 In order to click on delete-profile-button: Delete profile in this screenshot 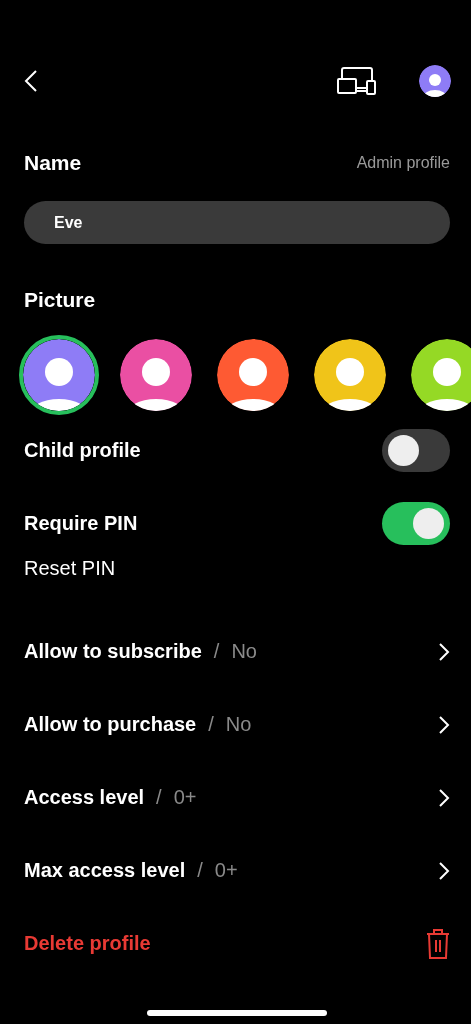, I will do `click(87, 943)`.